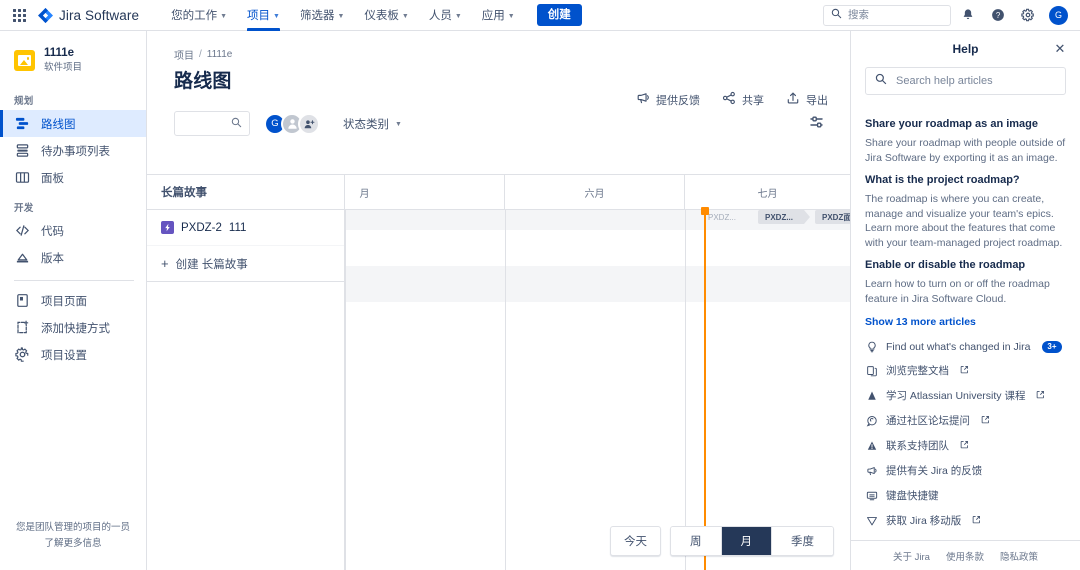  Describe the element at coordinates (958, 347) in the screenshot. I see `help-link-label: Find out what's changed in Jira` at that location.